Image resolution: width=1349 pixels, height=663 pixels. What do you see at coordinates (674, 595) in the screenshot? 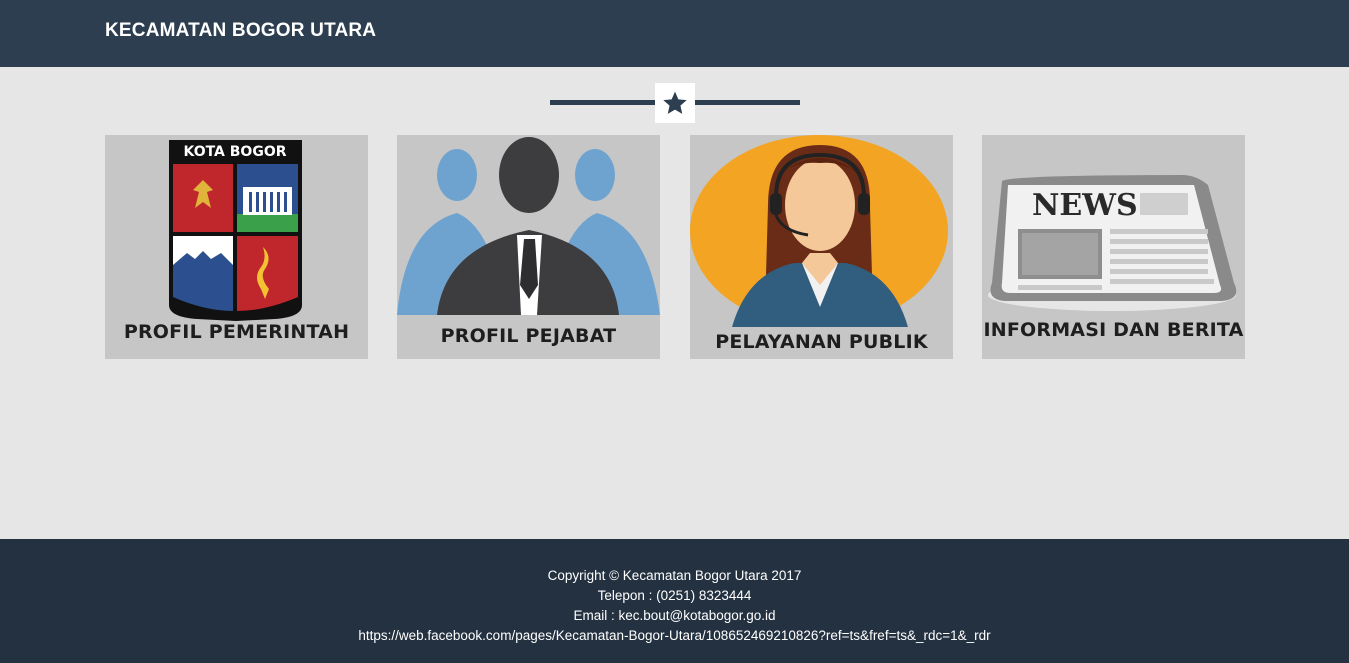
I see `footer-telepon: Telepon : (0251) 8323444` at bounding box center [674, 595].